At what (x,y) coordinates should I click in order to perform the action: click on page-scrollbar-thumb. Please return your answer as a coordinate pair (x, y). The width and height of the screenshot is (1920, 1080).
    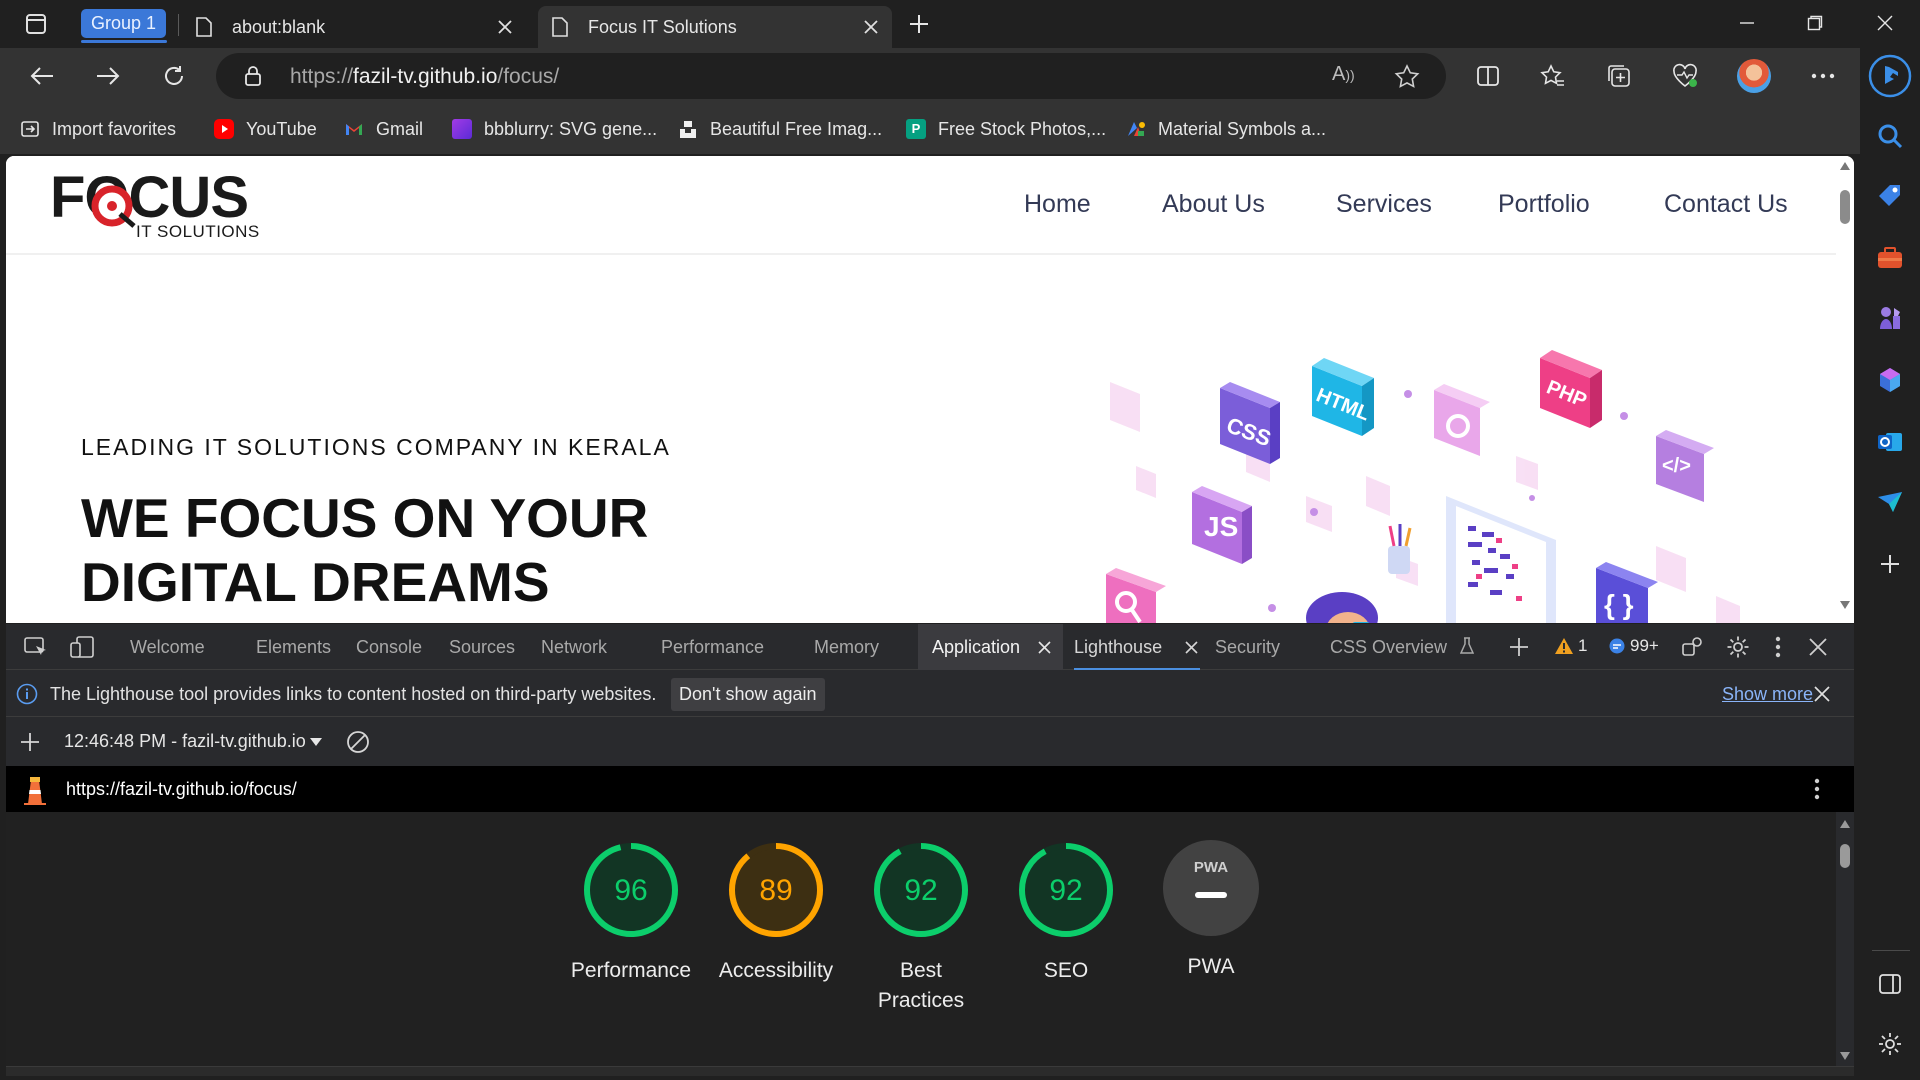
    Looking at the image, I should click on (1845, 207).